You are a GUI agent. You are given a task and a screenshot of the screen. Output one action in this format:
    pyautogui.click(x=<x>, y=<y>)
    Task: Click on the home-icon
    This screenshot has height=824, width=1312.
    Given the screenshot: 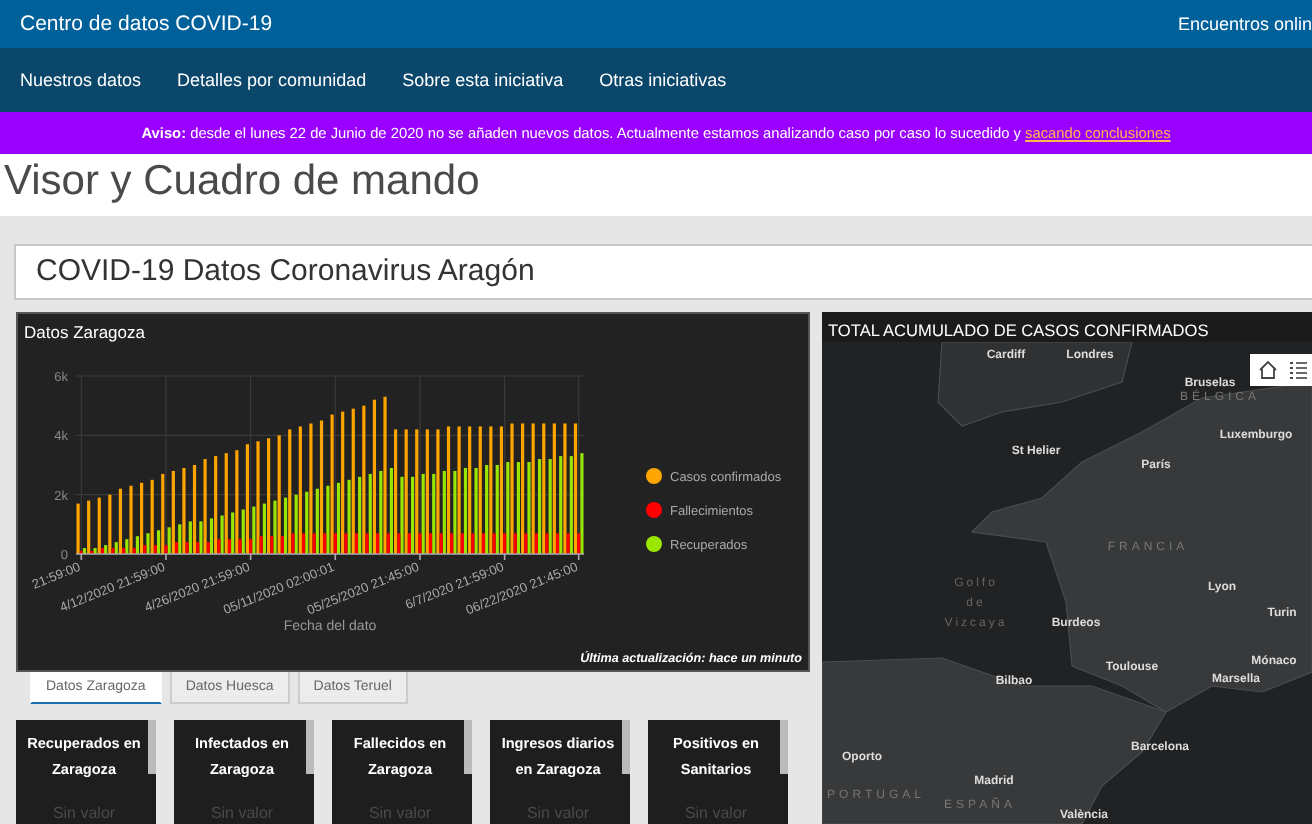 What is the action you would take?
    pyautogui.click(x=1268, y=370)
    